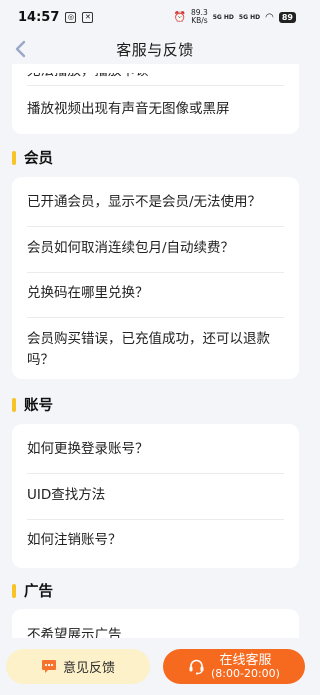 Image resolution: width=320 pixels, height=695 pixels. Describe the element at coordinates (32, 157) in the screenshot. I see `section-title-membership: 会员` at that location.